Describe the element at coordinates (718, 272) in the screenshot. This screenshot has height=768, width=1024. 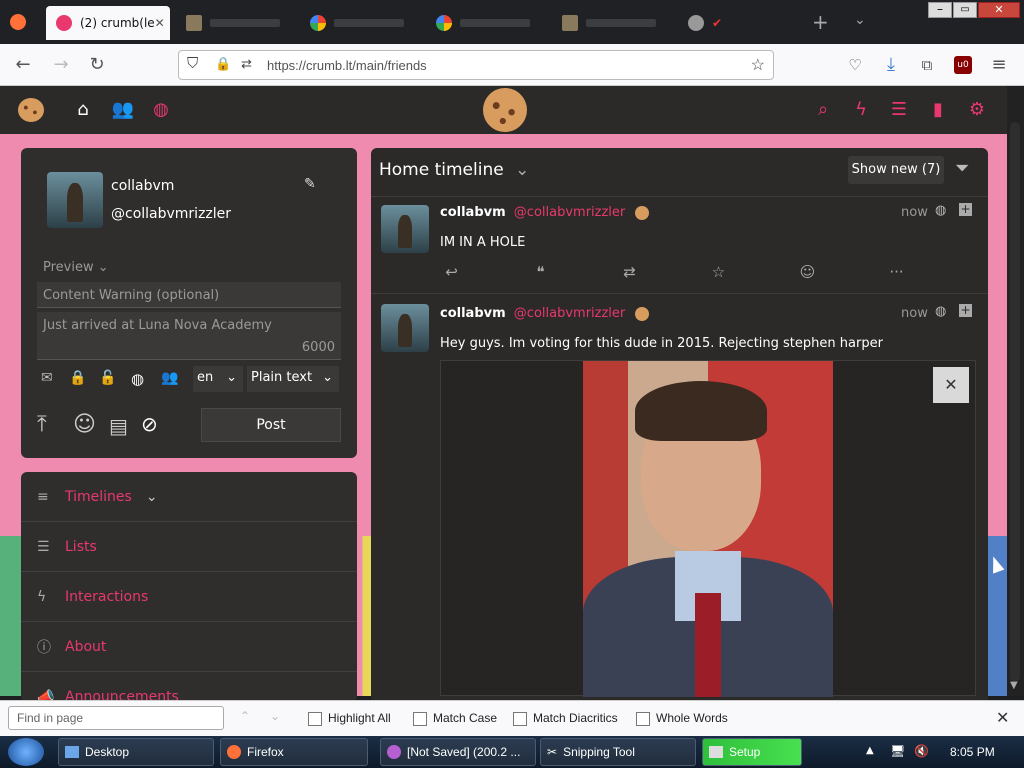
I see `favorite-icon: ☆` at that location.